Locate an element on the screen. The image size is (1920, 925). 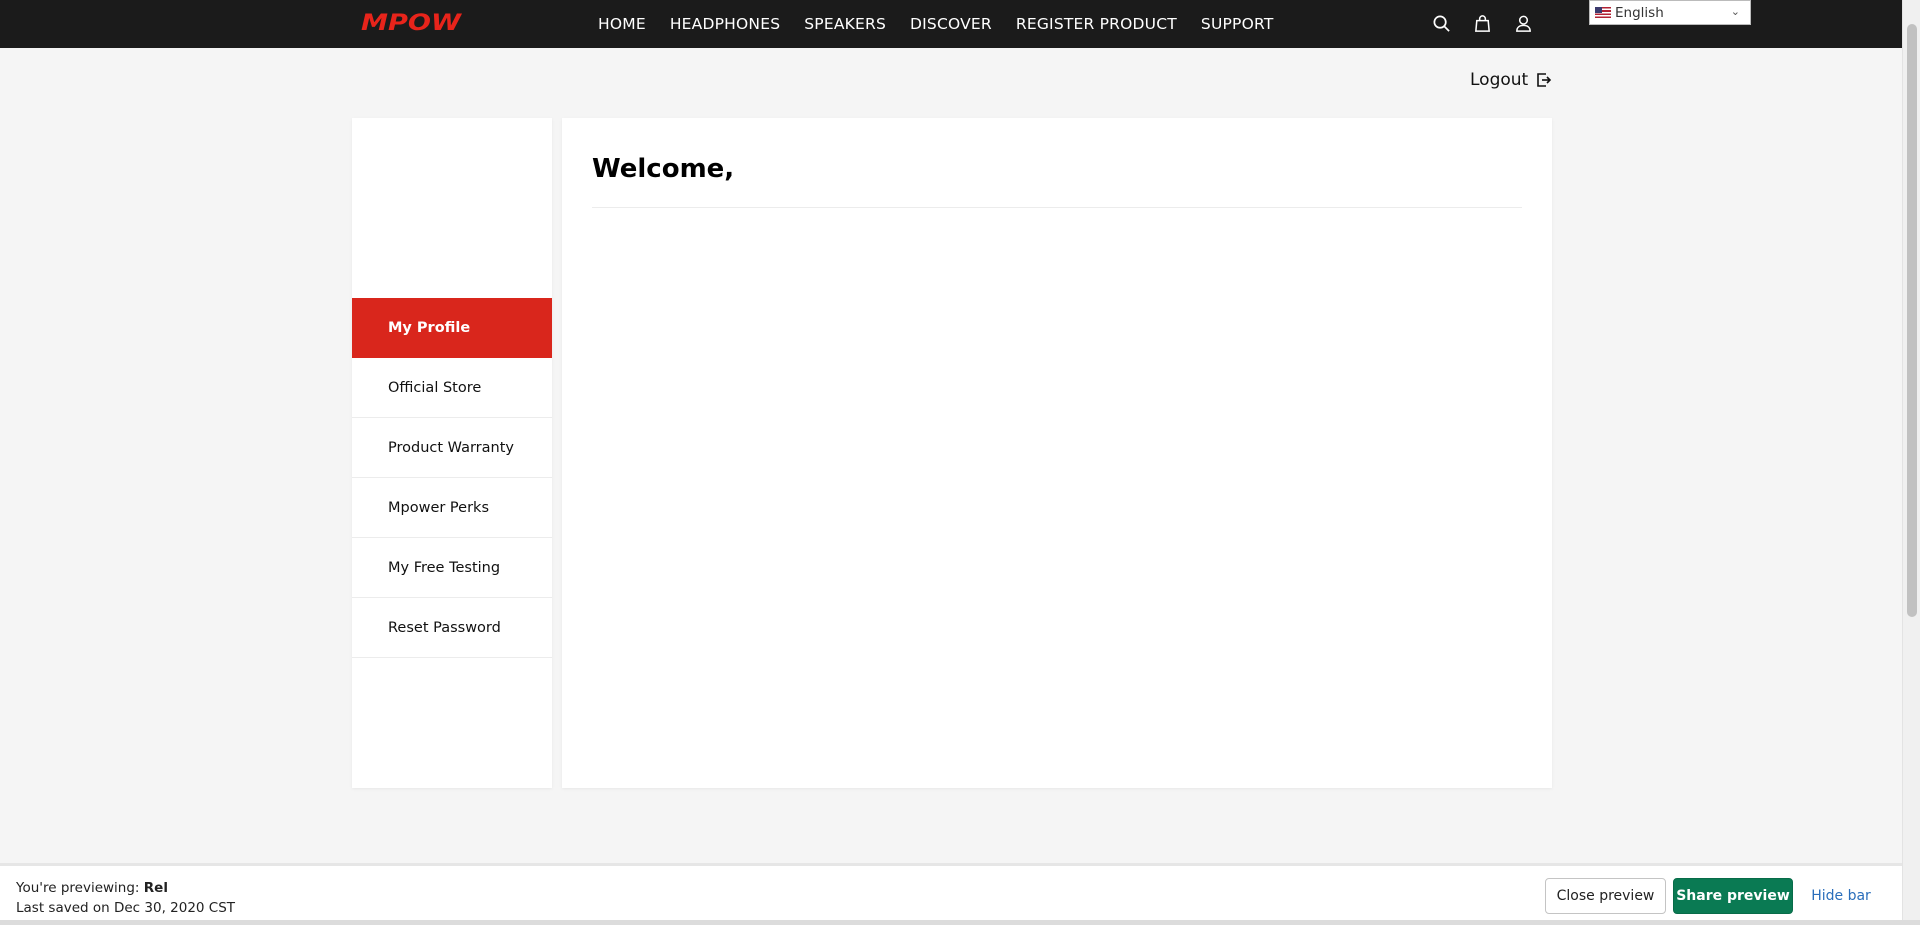
logo-text: MPOW is located at coordinates (412, 22).